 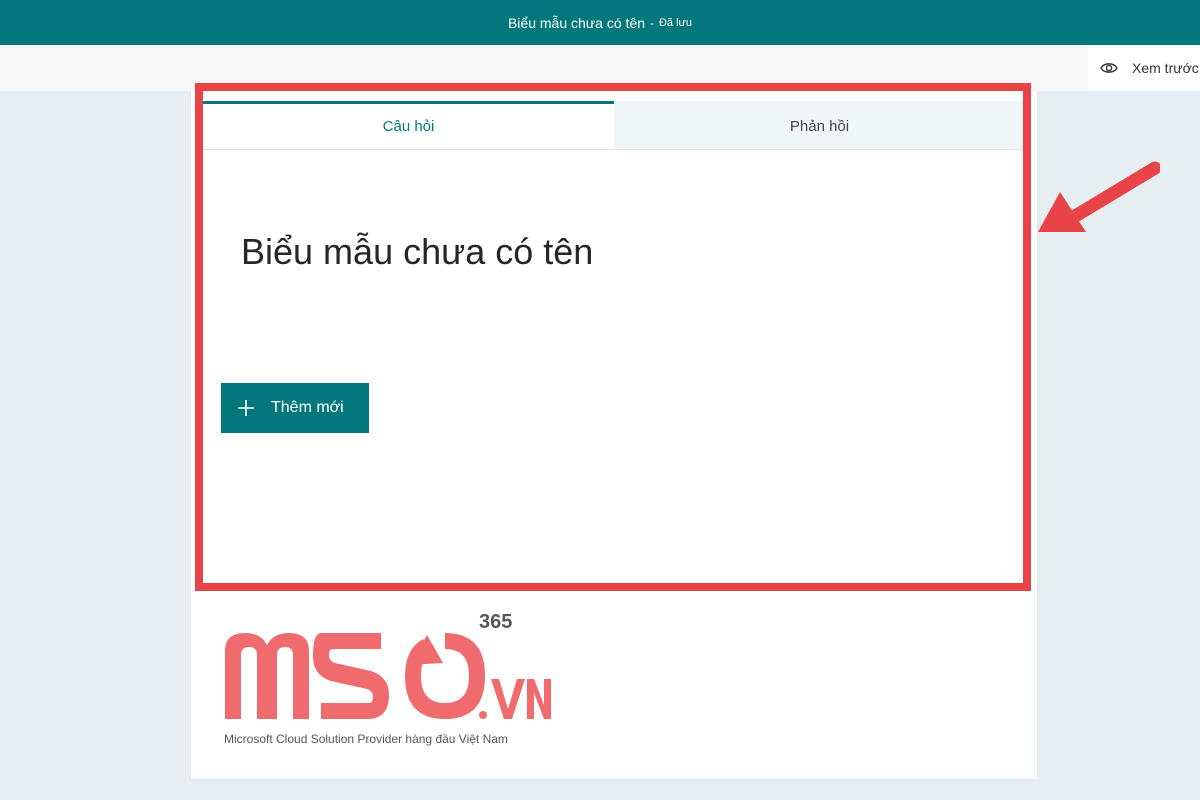 What do you see at coordinates (1109, 68) in the screenshot?
I see `eye-icon` at bounding box center [1109, 68].